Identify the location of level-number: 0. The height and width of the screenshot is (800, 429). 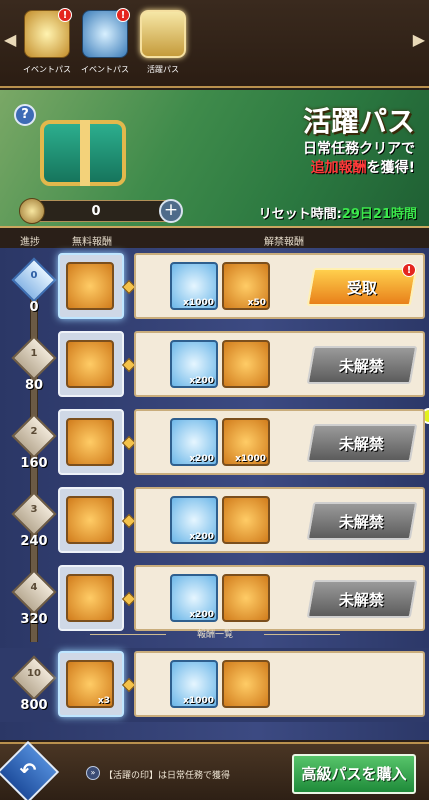
(34, 275).